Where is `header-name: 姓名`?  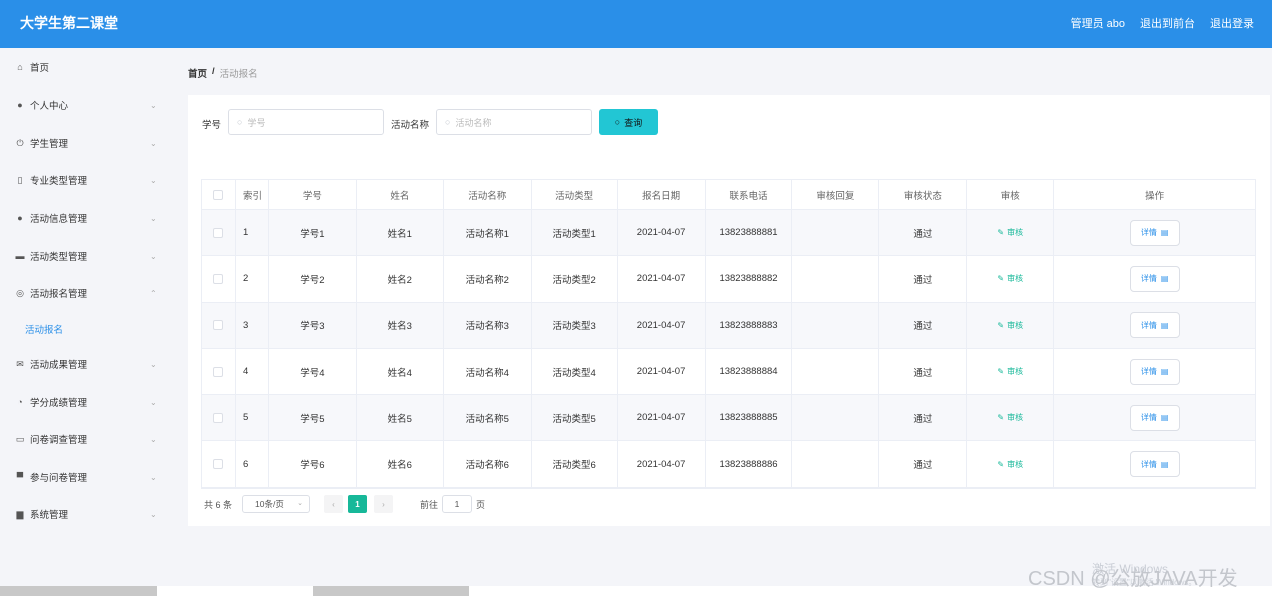
header-name: 姓名 is located at coordinates (400, 194).